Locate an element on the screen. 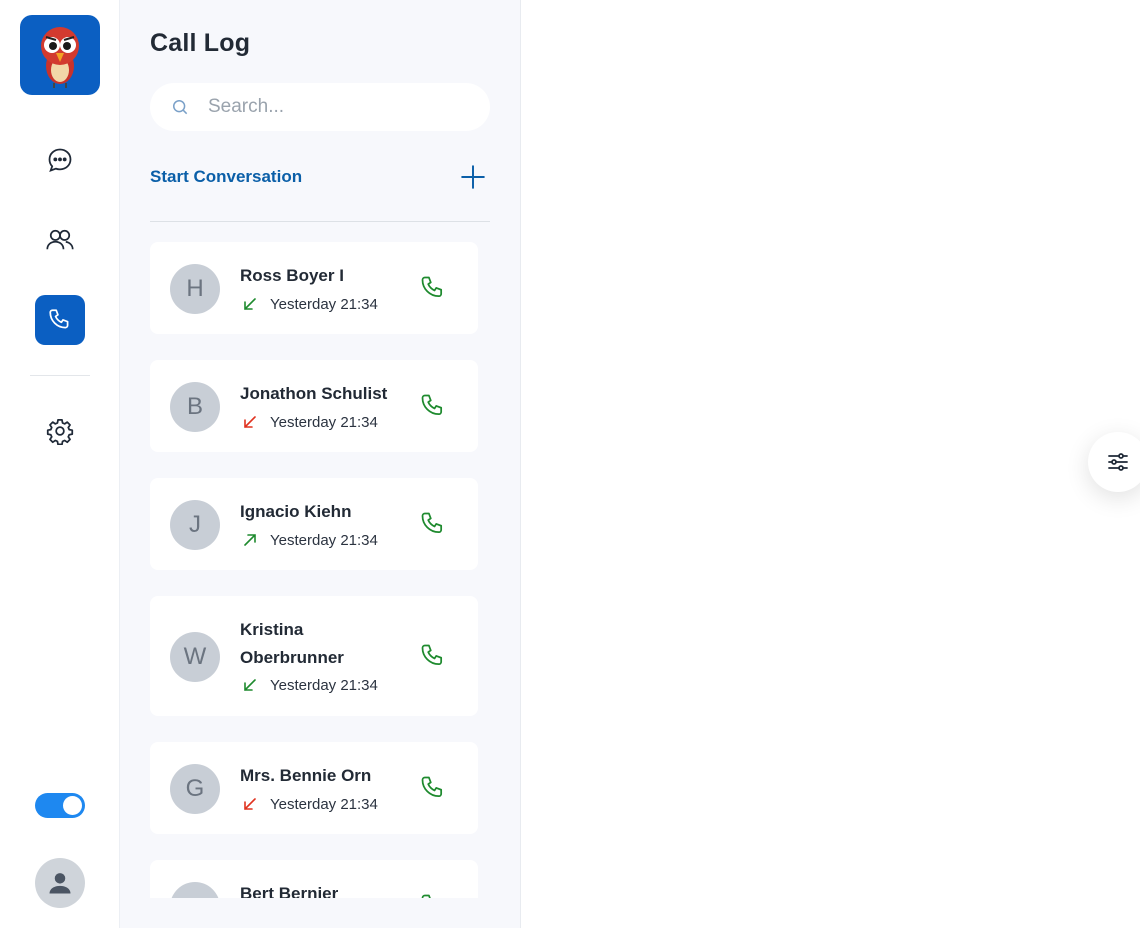  parrot-logo-icon is located at coordinates (60, 57).